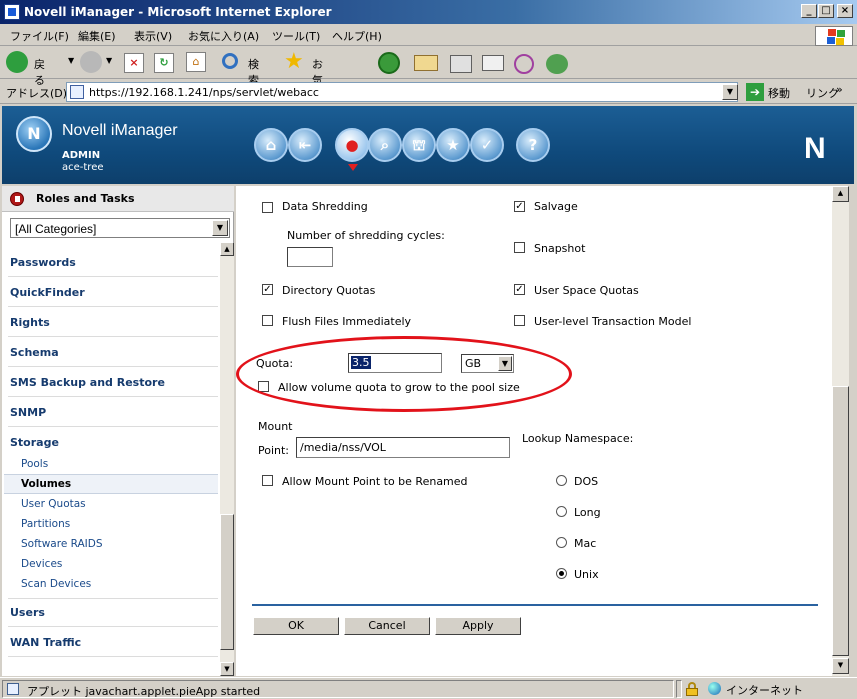 The image size is (857, 699). Describe the element at coordinates (120, 228) in the screenshot. I see `category-select: [All Categories] ▼` at that location.